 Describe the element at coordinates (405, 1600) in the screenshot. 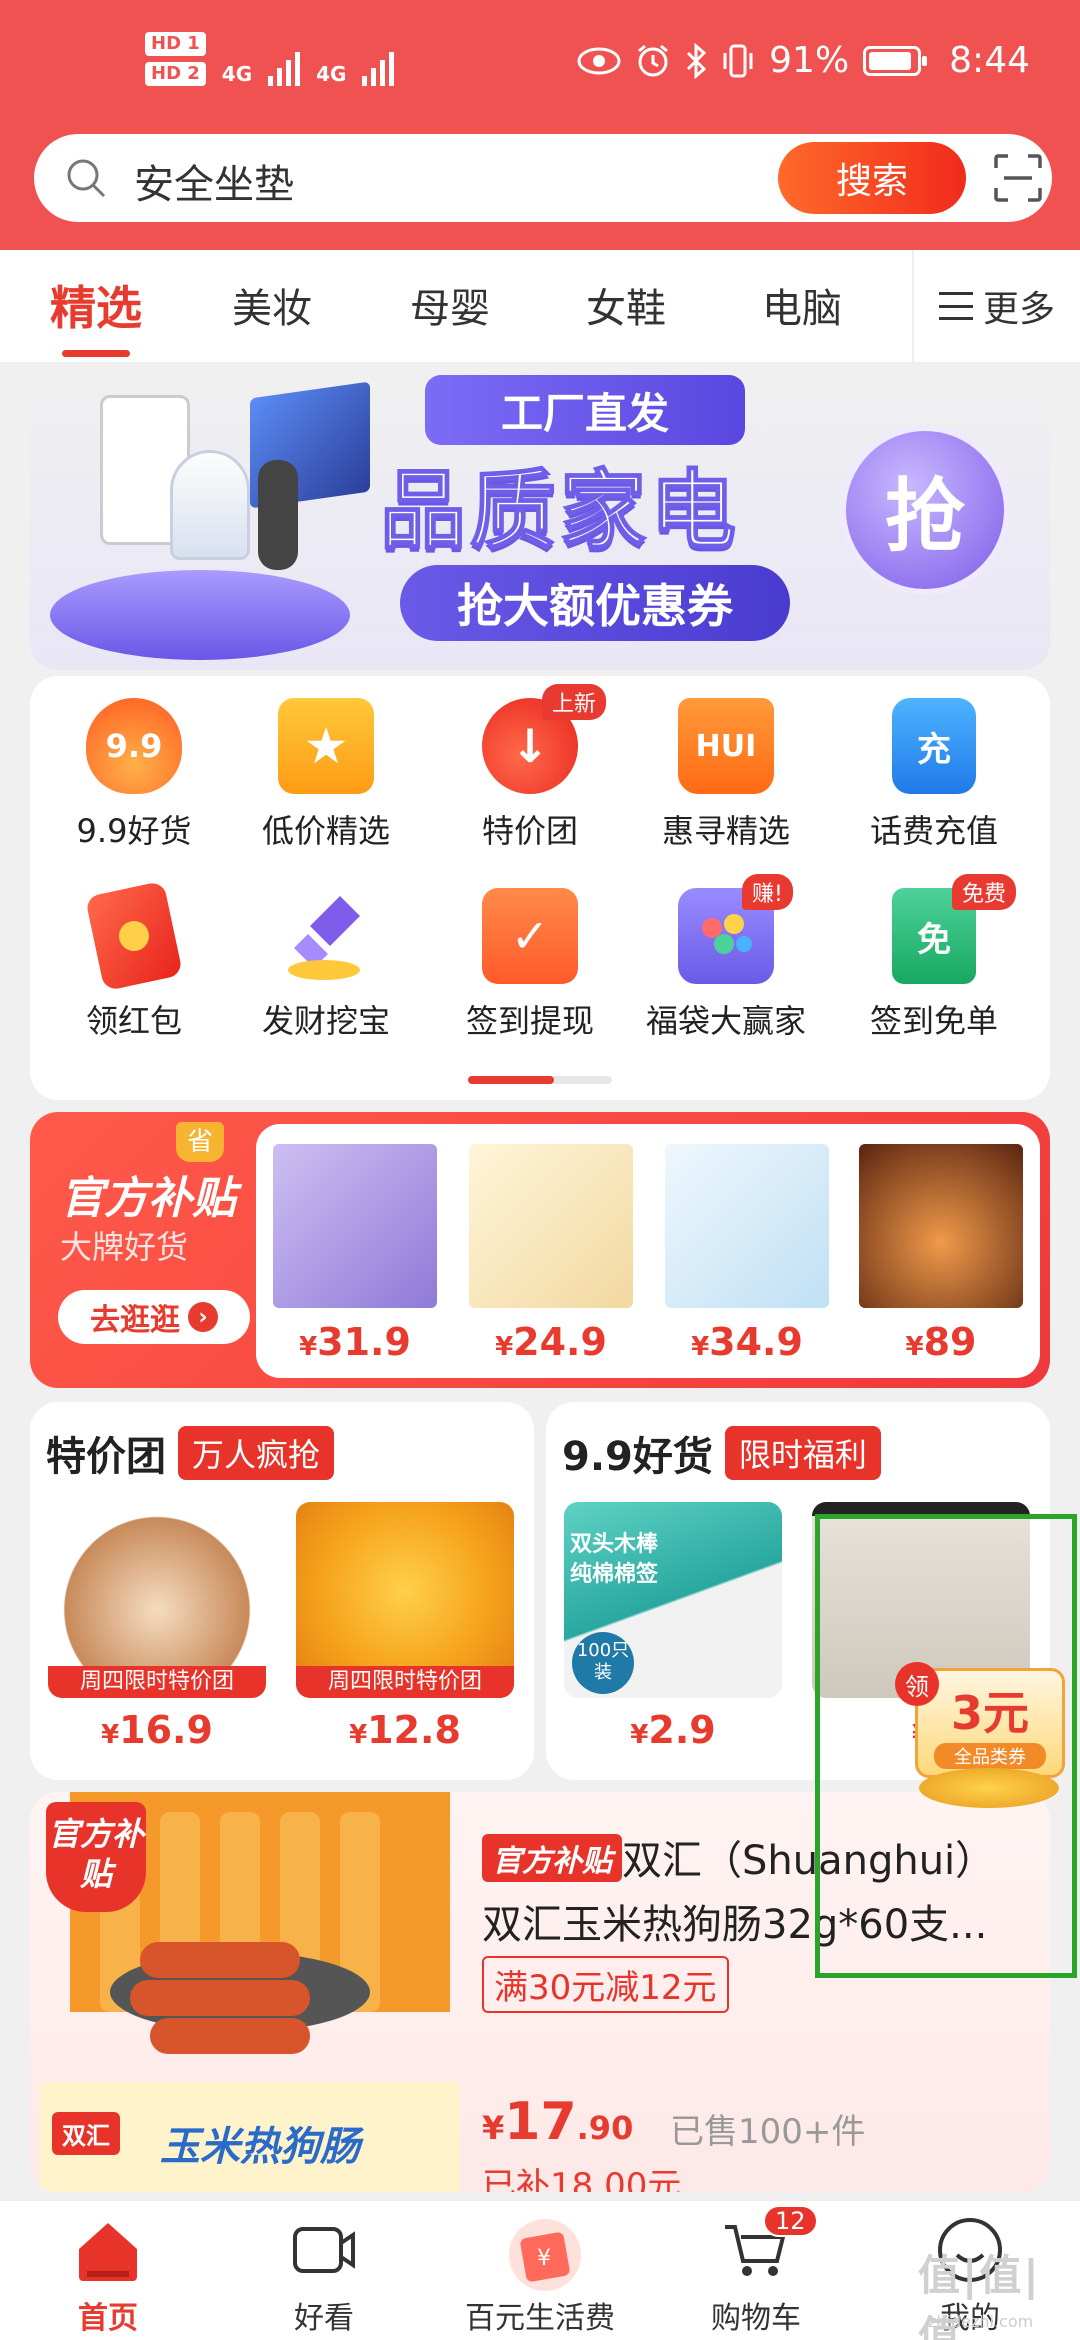

I see `orange-image: 周四限时特价团` at that location.